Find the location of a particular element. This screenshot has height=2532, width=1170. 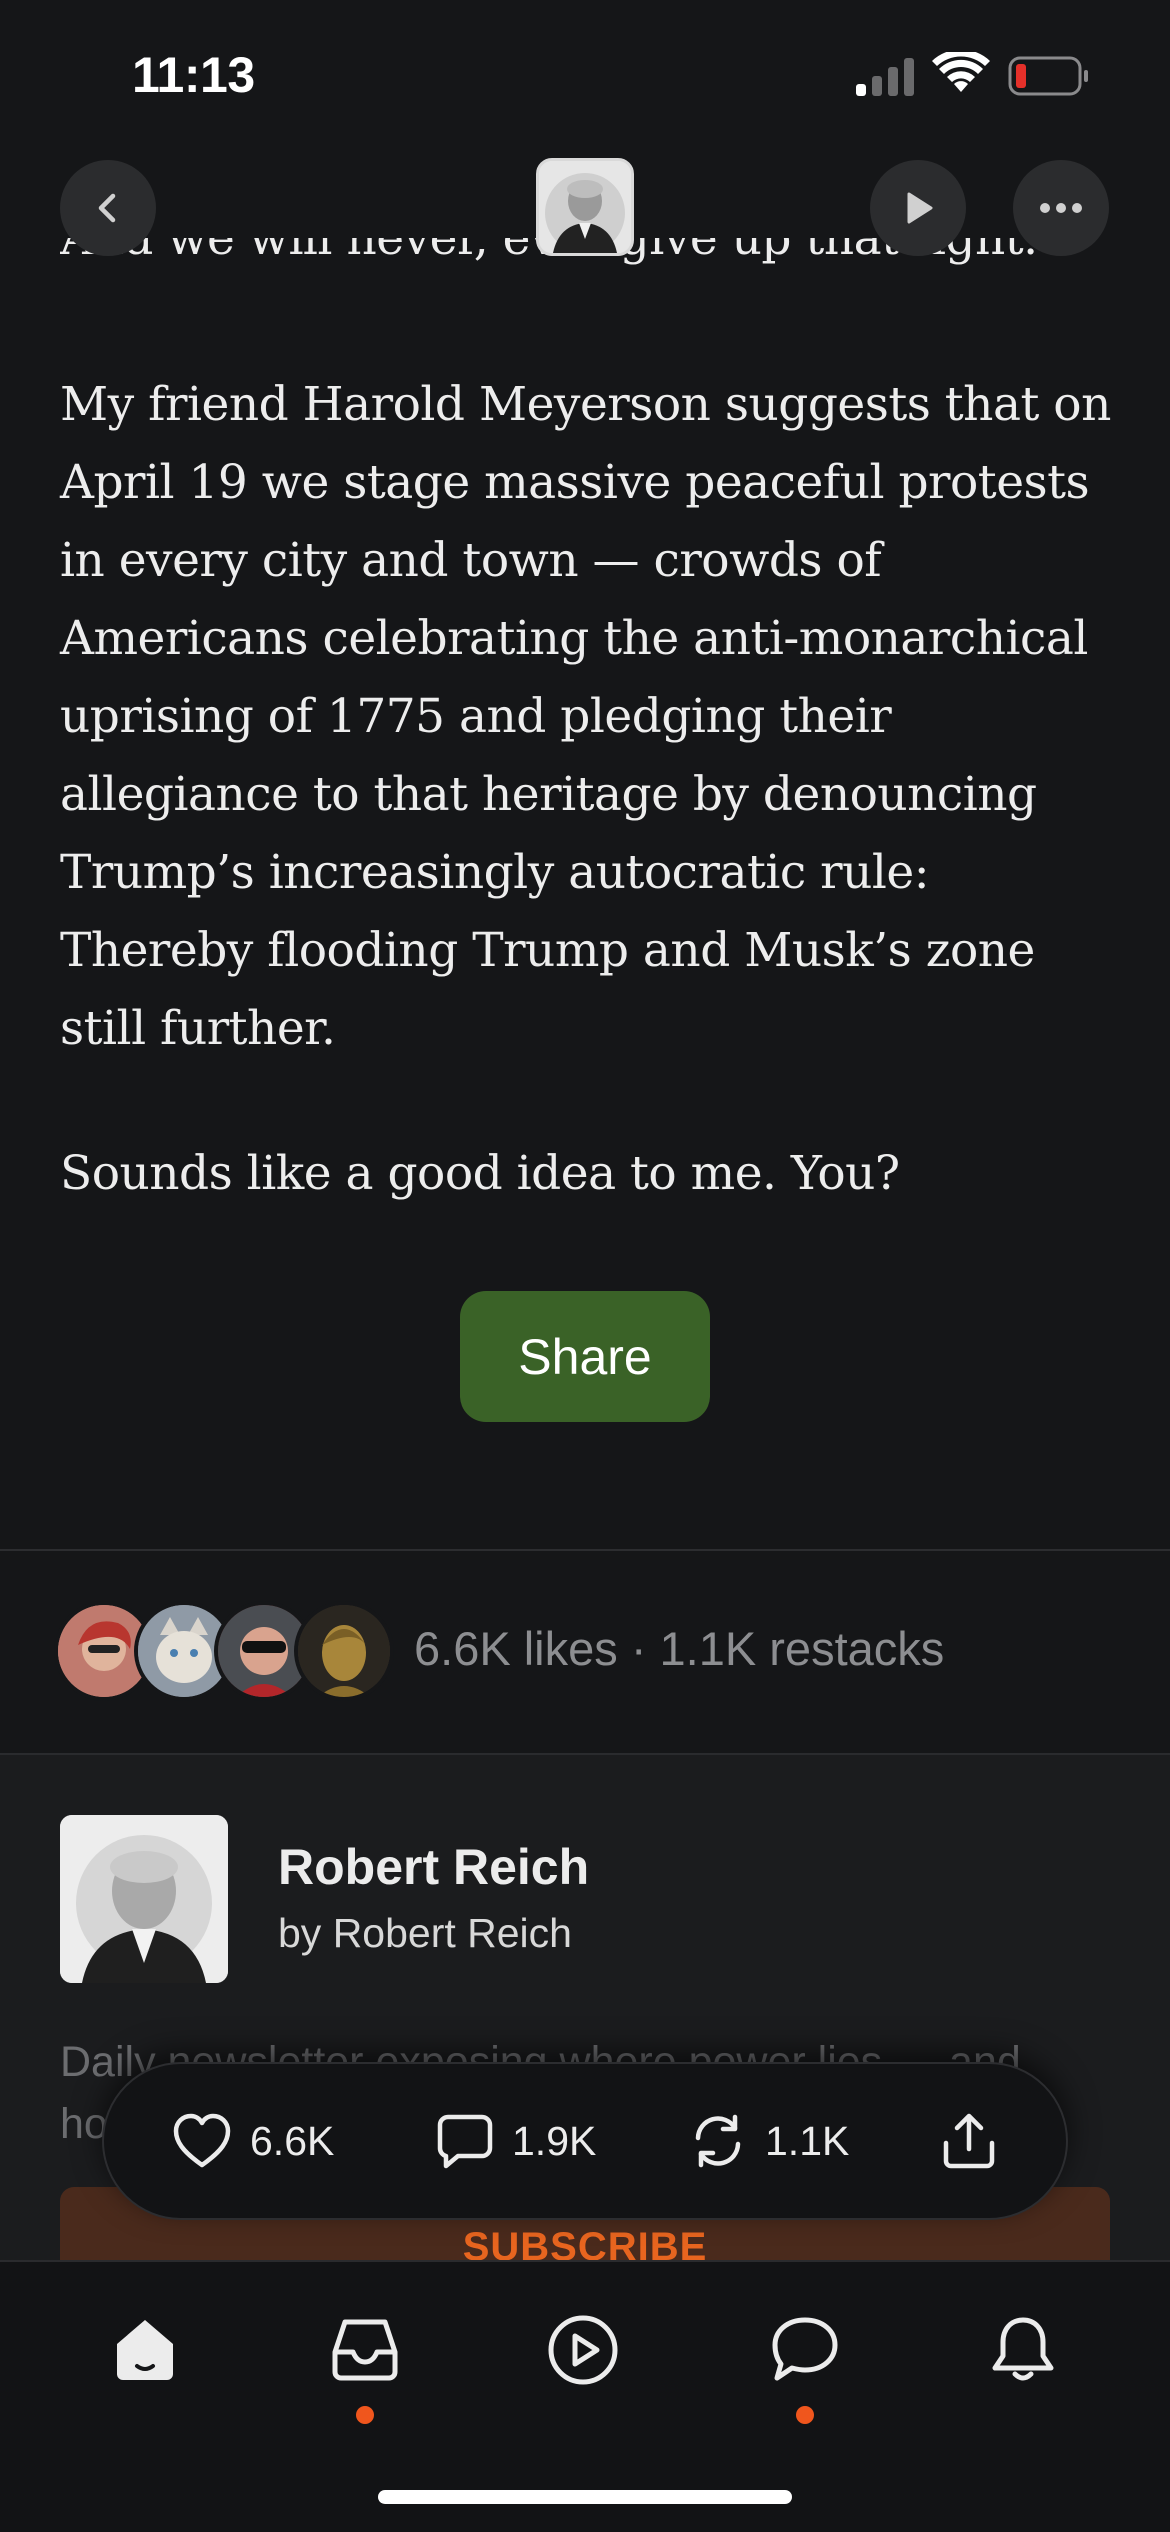

restack-icon is located at coordinates (718, 2141).